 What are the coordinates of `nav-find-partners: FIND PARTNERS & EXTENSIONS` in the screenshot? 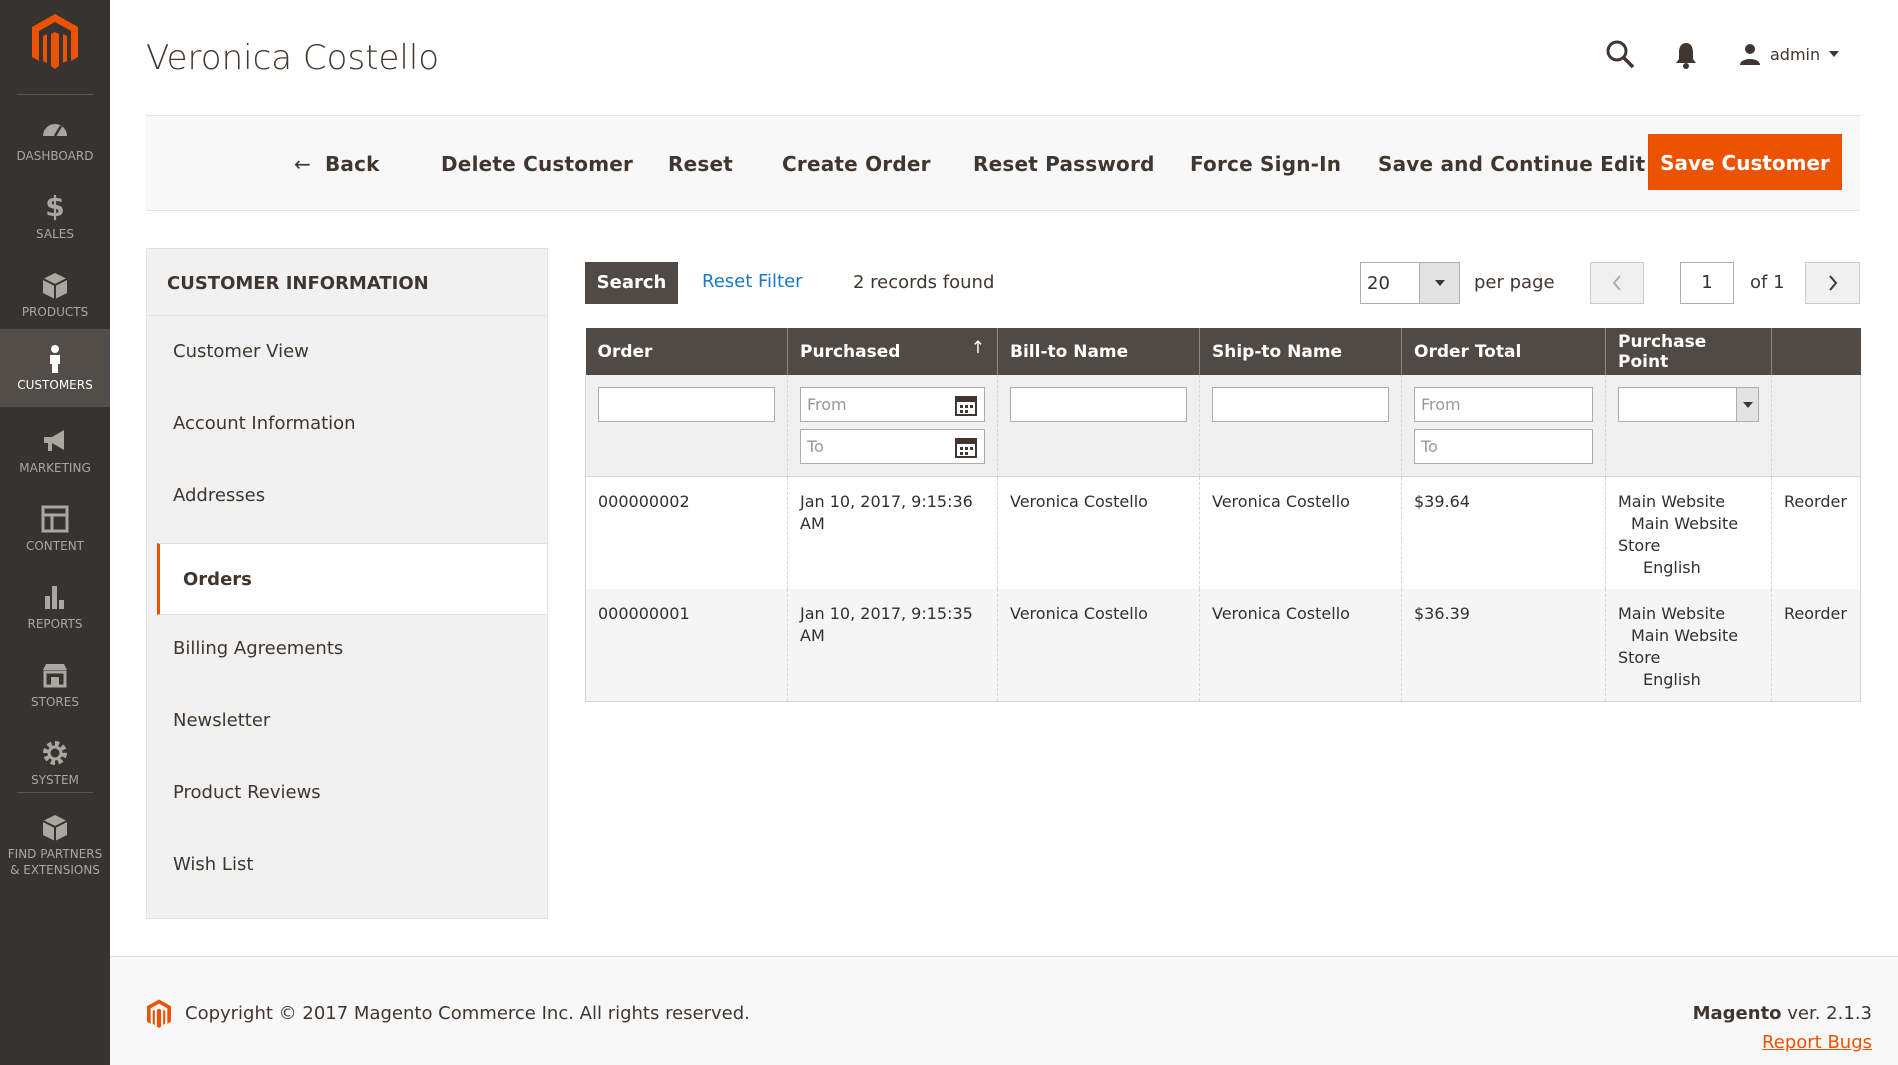 It's located at (55, 843).